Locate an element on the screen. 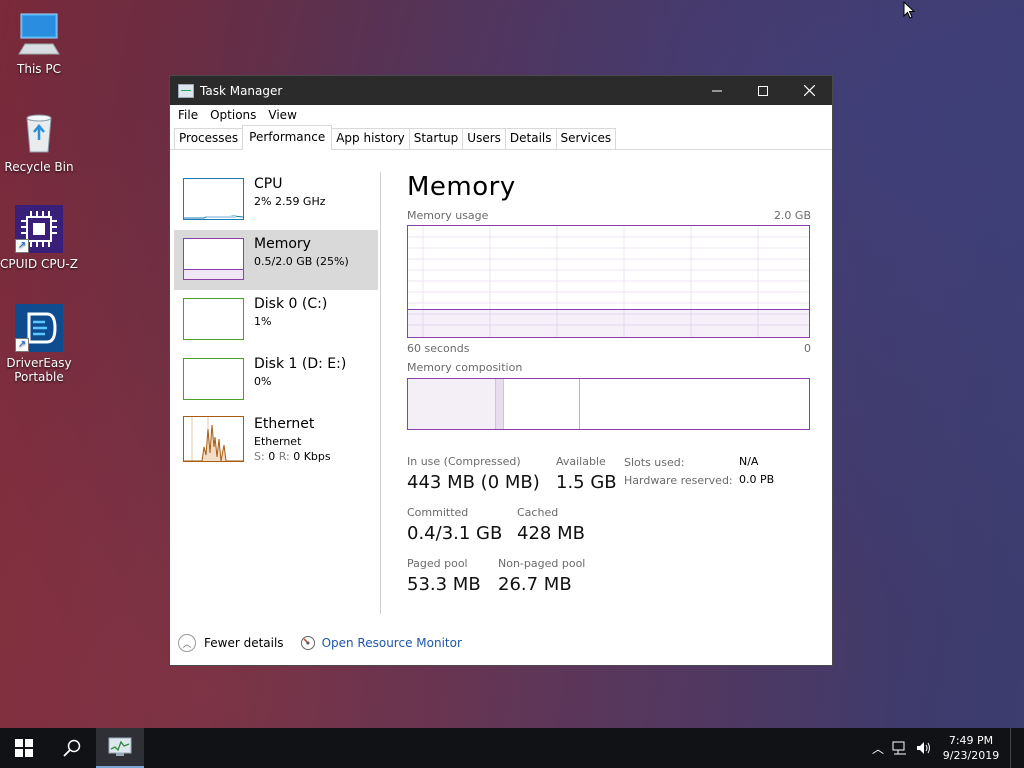  drivereasy-icon: ↗ is located at coordinates (39, 328).